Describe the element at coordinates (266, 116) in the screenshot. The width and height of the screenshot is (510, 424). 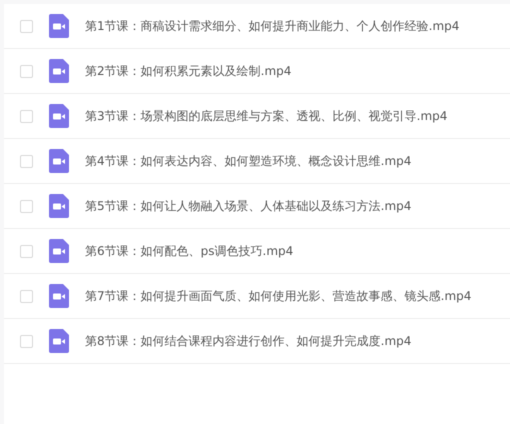
I see `file-name: 第3节课：场景构图的底层思维与方案、透视、比例、视觉引导.mp4` at that location.